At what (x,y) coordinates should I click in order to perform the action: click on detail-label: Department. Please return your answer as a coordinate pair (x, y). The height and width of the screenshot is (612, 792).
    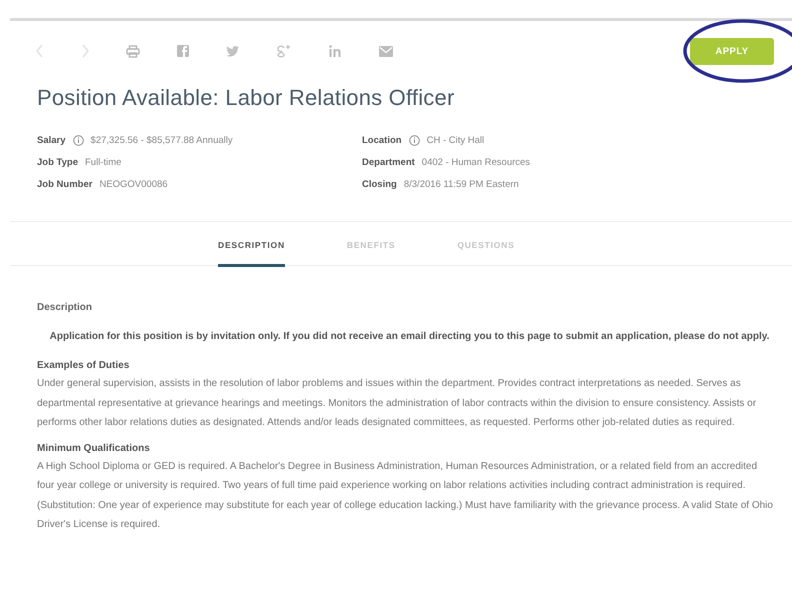
    Looking at the image, I should click on (388, 162).